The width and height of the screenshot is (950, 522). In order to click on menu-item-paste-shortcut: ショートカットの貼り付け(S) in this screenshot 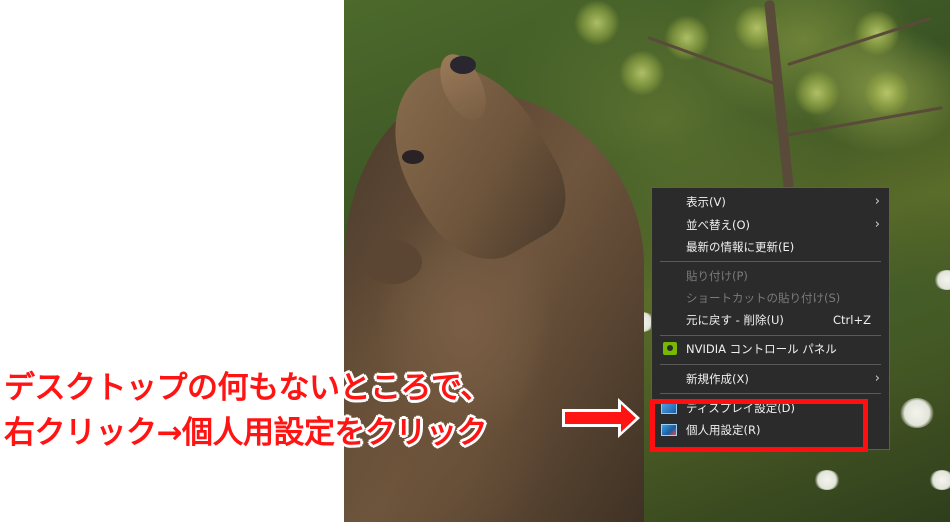, I will do `click(770, 298)`.